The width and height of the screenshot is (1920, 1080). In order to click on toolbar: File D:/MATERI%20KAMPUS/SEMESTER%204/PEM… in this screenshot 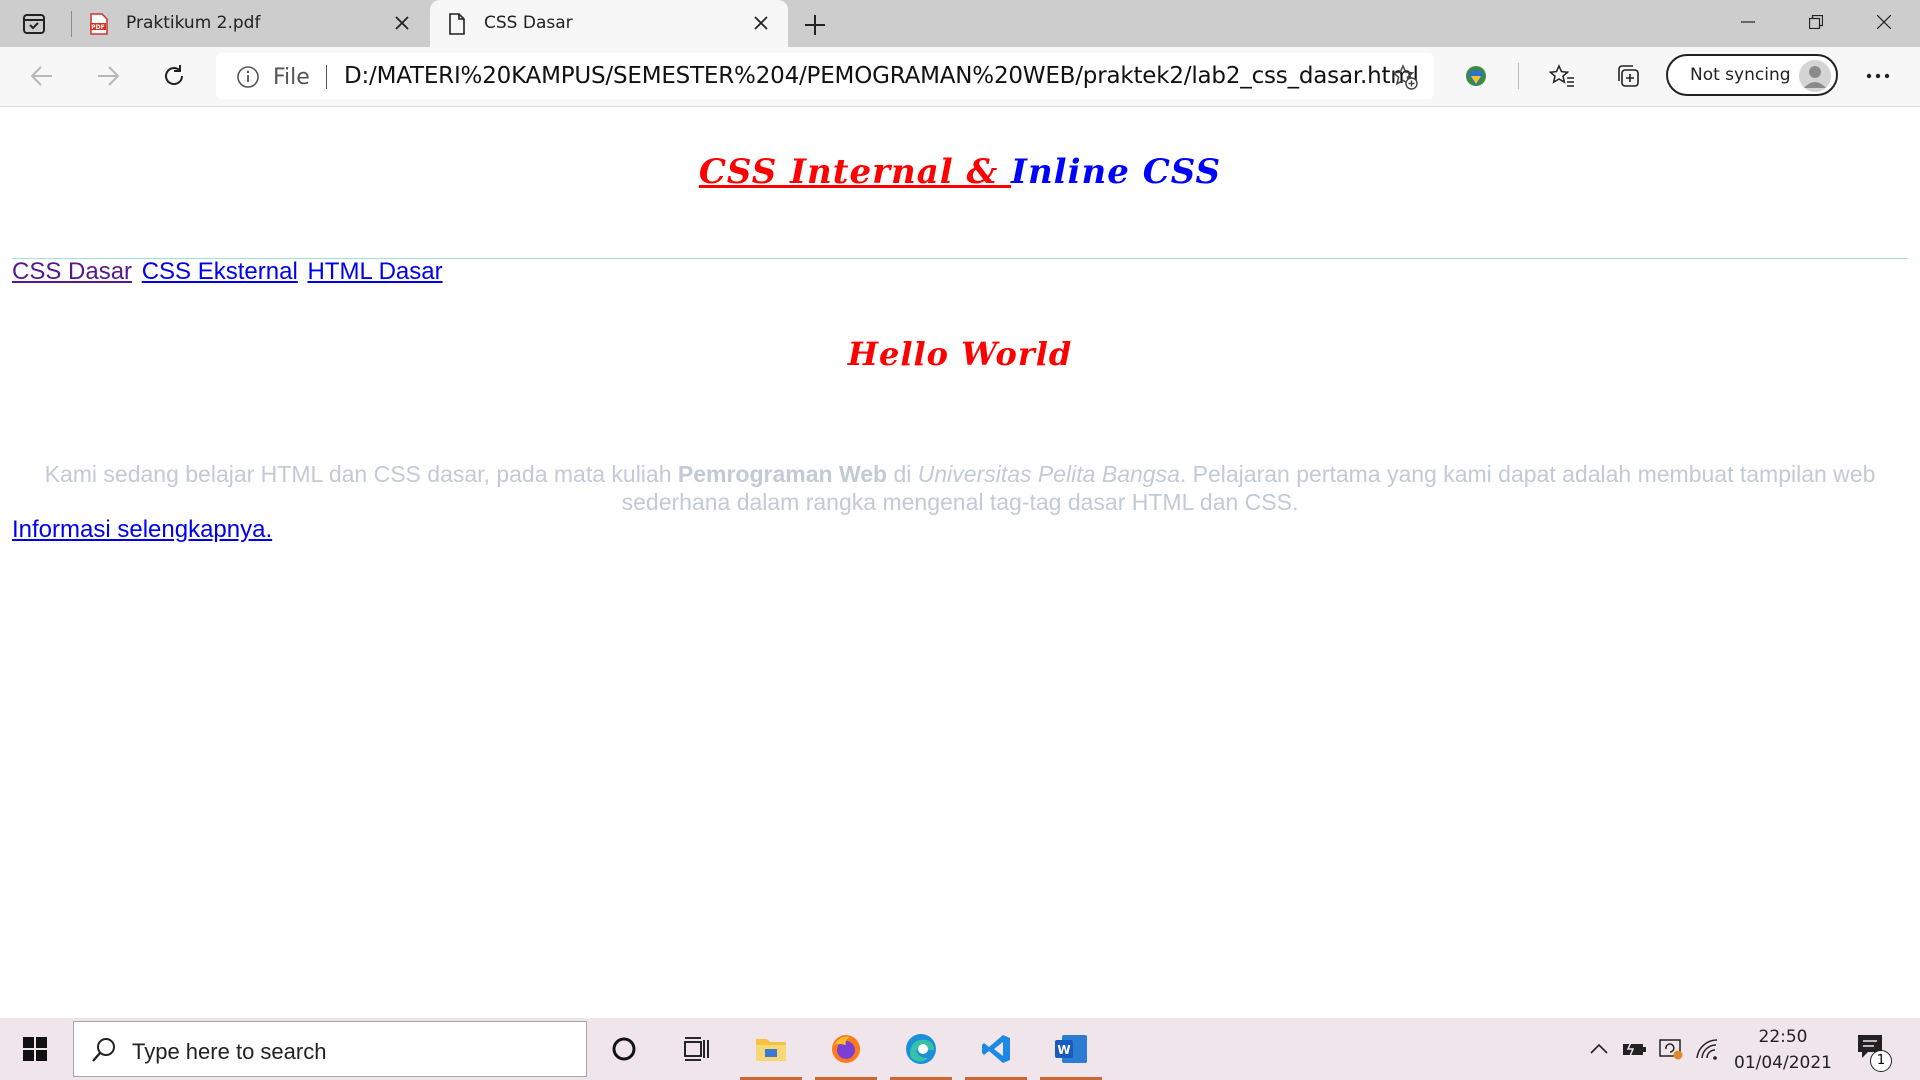, I will do `click(960, 77)`.